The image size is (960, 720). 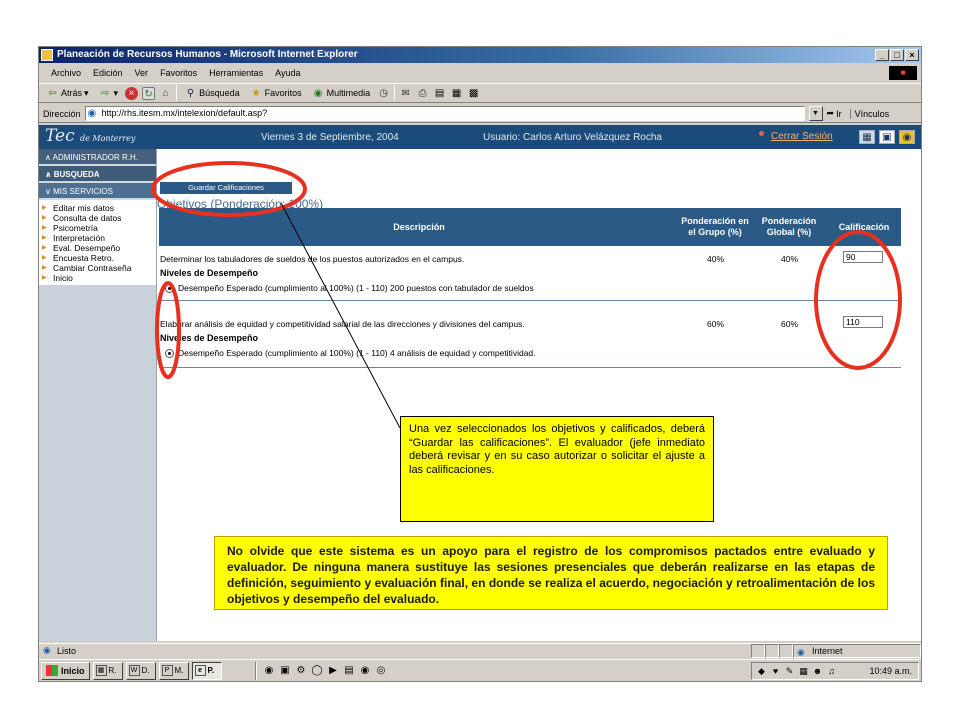 What do you see at coordinates (97, 228) in the screenshot?
I see `sidebar-item-psicometria: Psicometría` at bounding box center [97, 228].